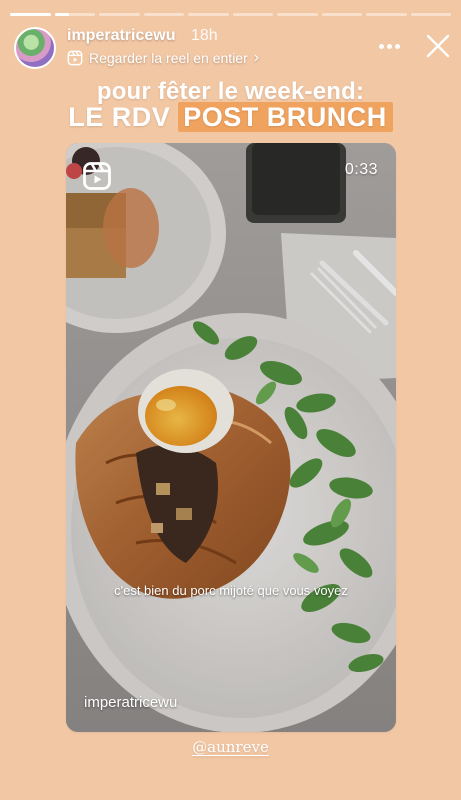  What do you see at coordinates (230, 14) in the screenshot?
I see `story-progress-bar` at bounding box center [230, 14].